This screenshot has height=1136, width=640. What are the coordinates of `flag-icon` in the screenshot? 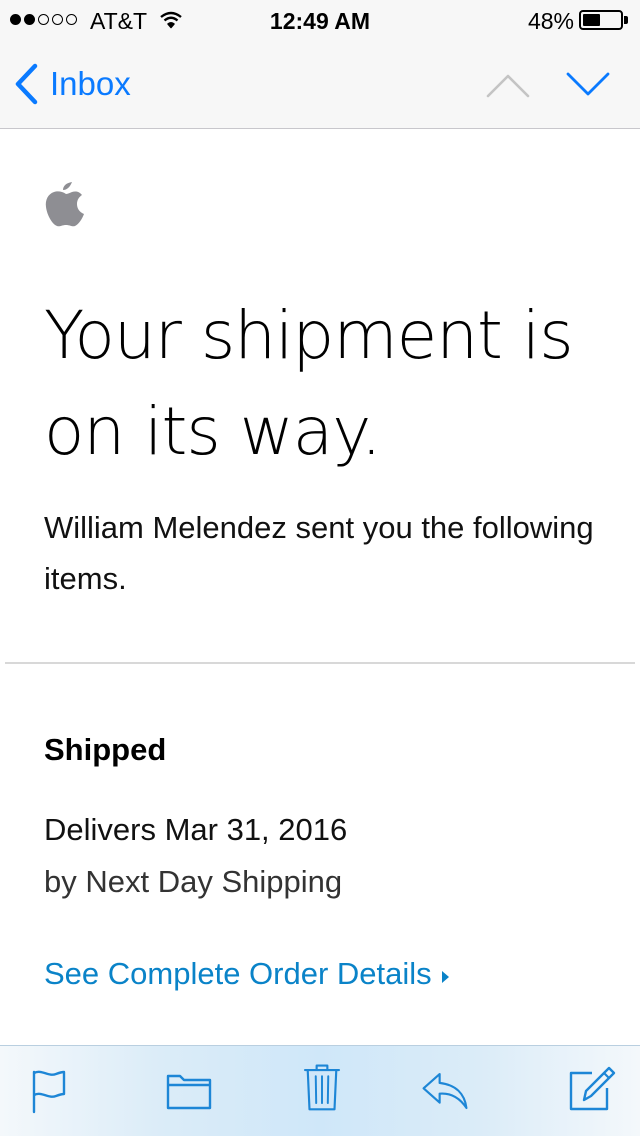 It's located at (49, 1091).